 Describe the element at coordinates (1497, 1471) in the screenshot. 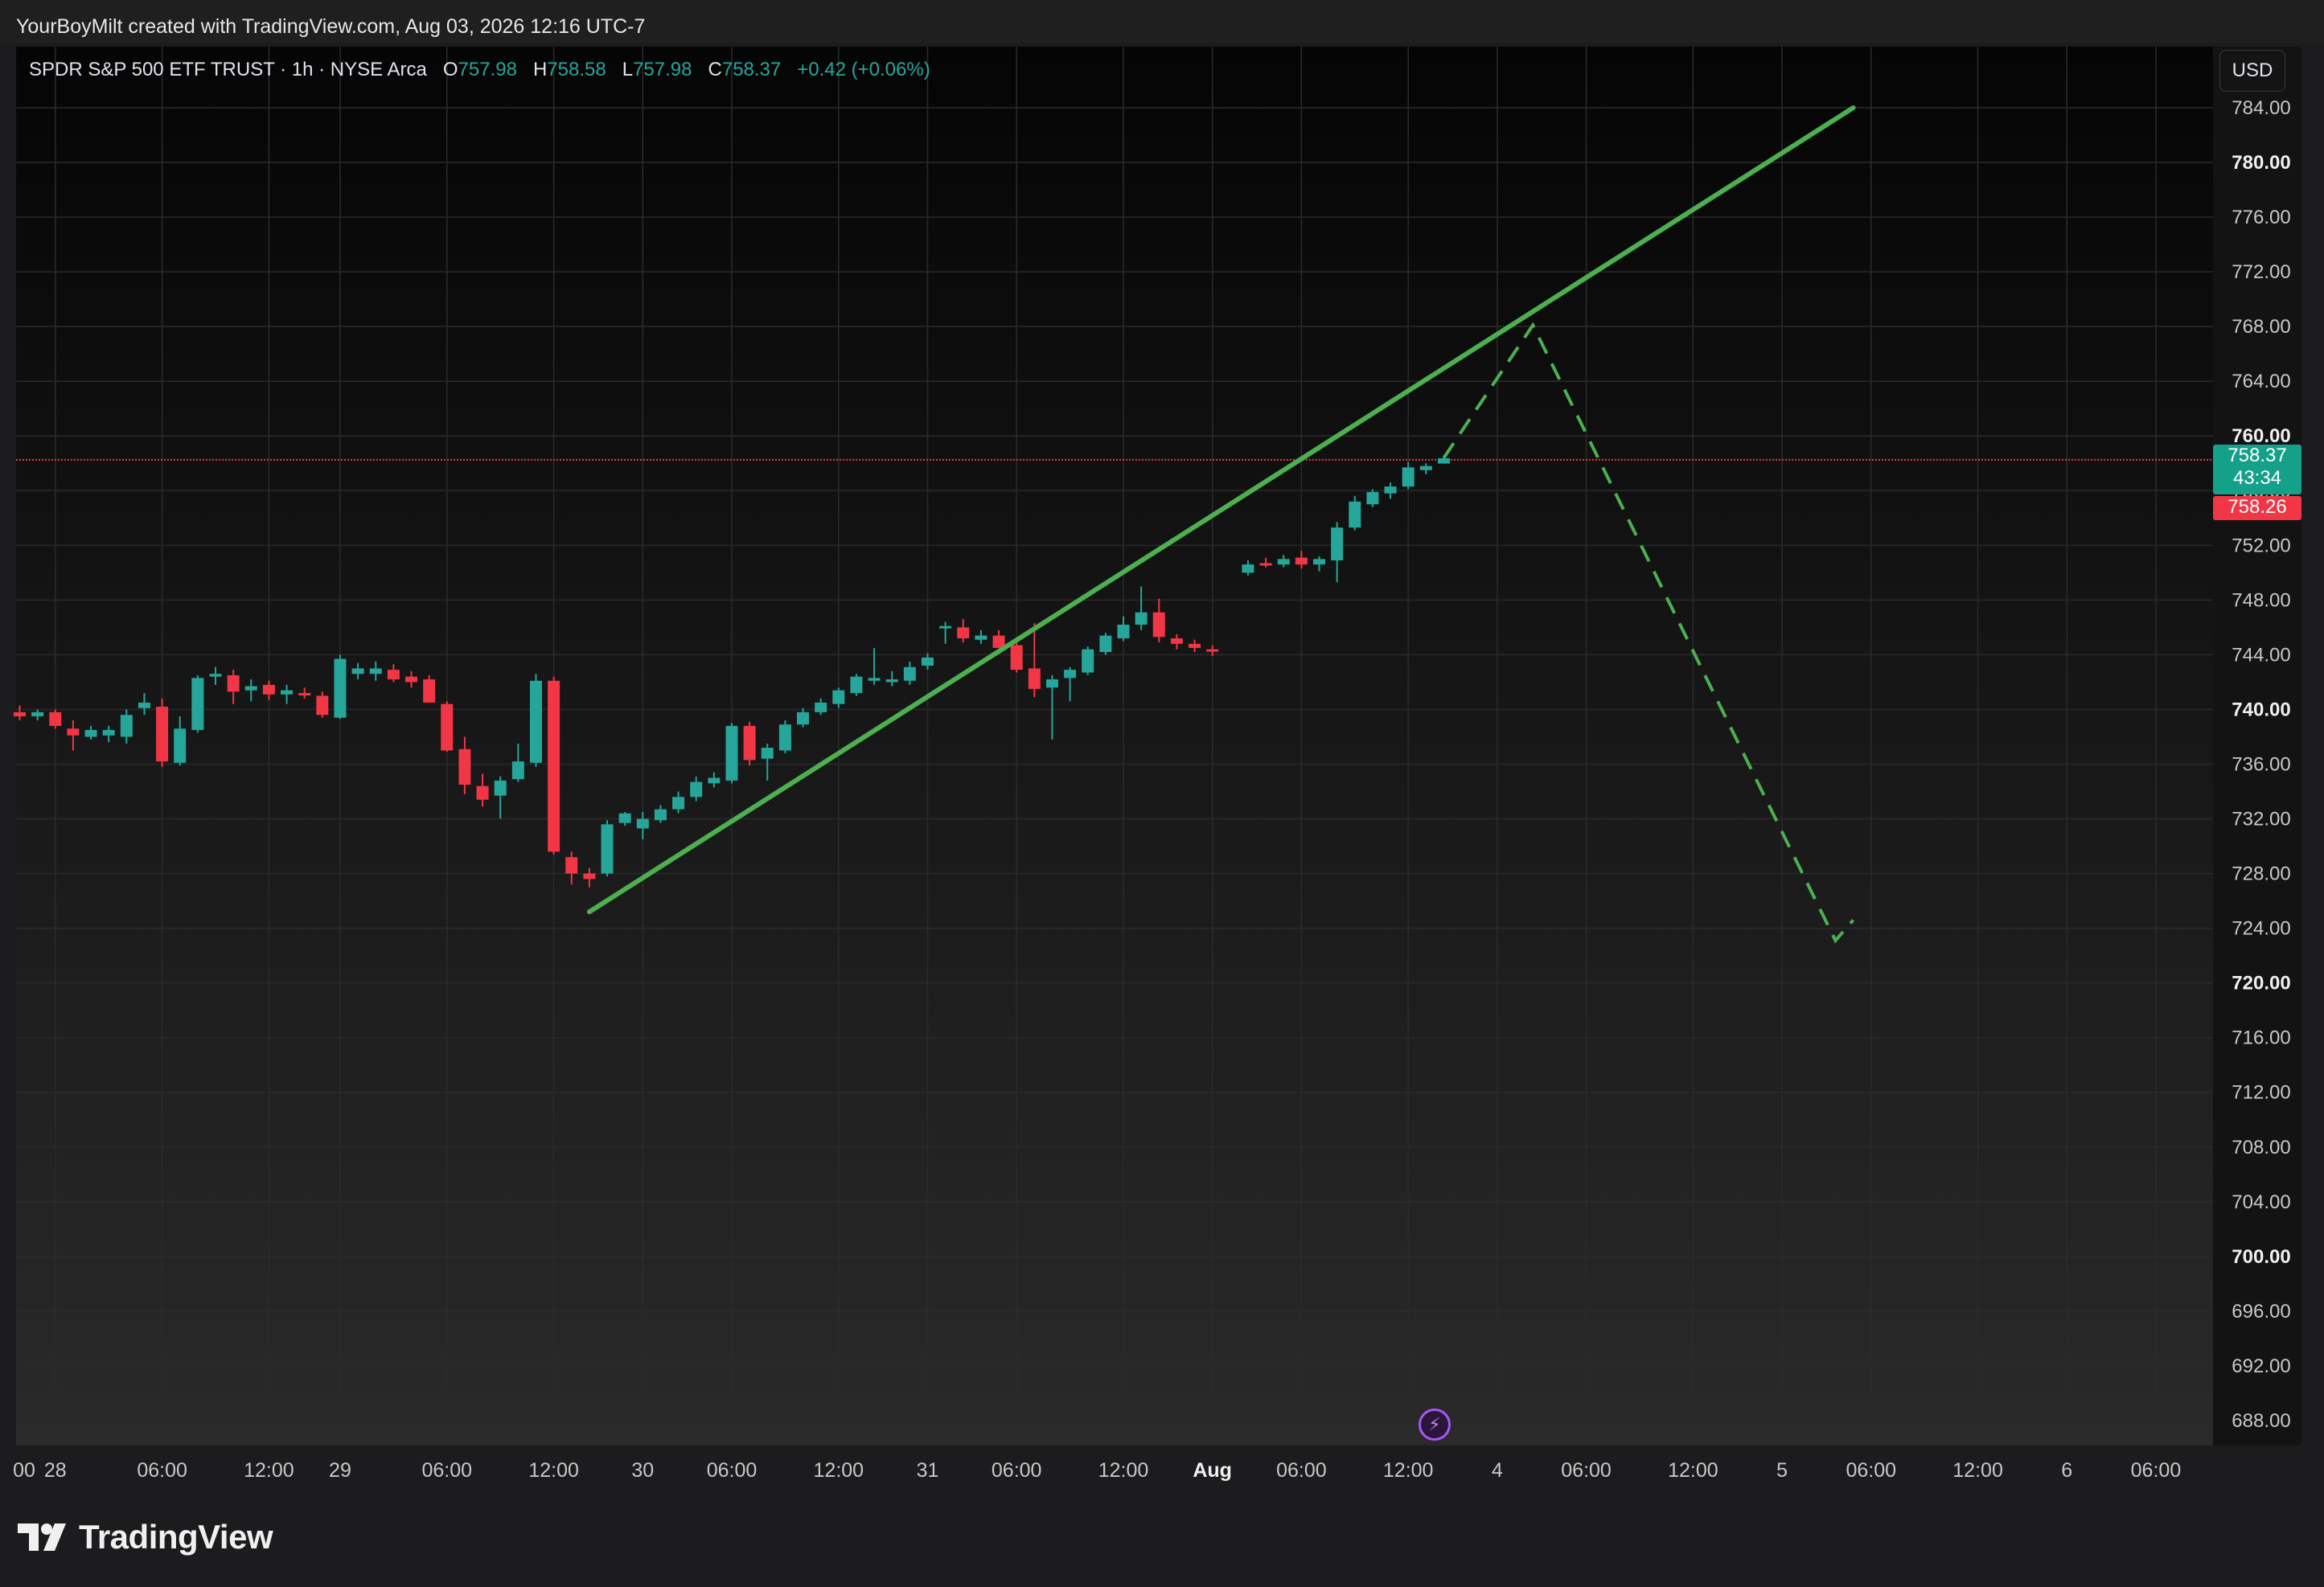

I see `time-tick-label: 4` at that location.